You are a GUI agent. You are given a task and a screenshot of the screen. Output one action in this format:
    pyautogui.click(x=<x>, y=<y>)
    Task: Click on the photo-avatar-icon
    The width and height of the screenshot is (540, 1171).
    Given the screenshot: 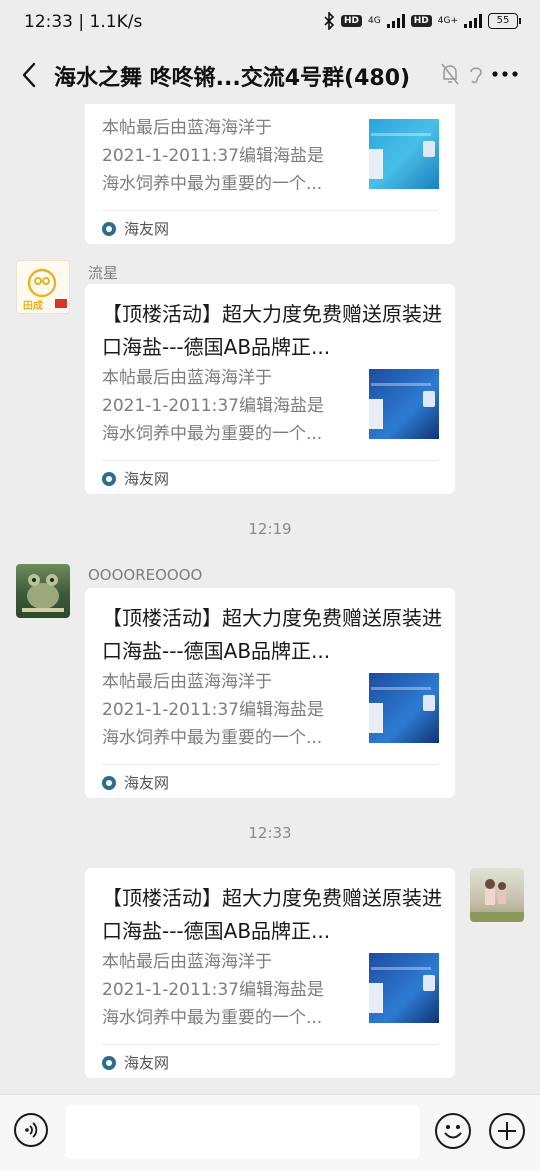 What is the action you would take?
    pyautogui.click(x=497, y=900)
    